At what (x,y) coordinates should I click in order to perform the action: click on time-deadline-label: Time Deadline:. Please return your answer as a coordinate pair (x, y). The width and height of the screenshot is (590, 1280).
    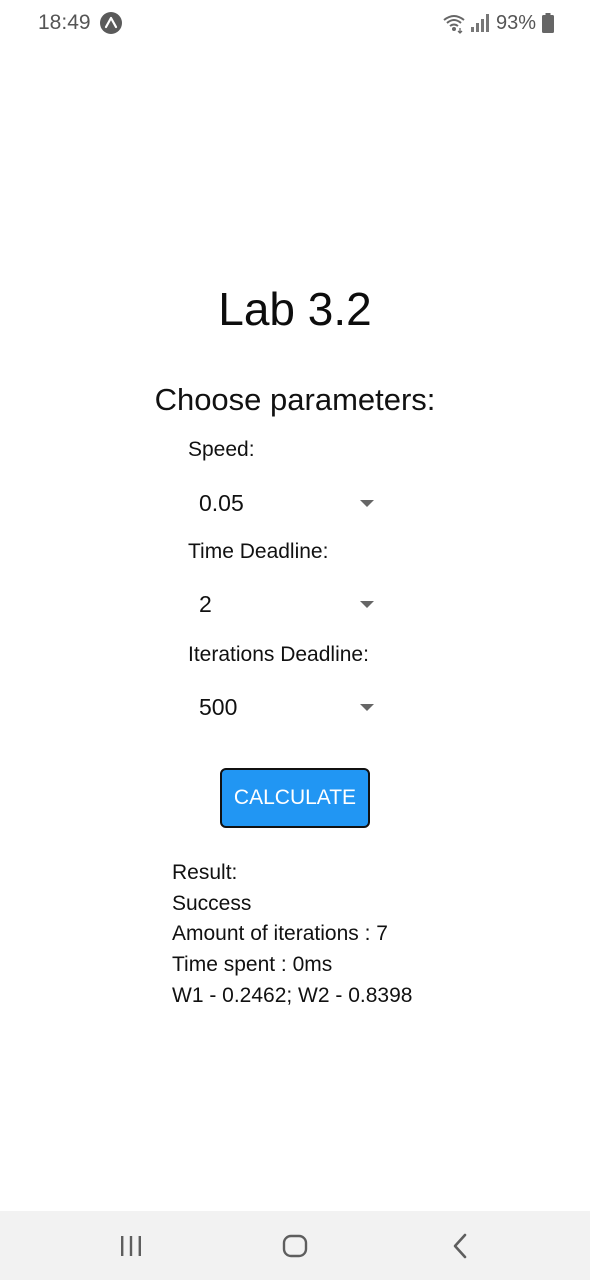
    Looking at the image, I should click on (258, 551).